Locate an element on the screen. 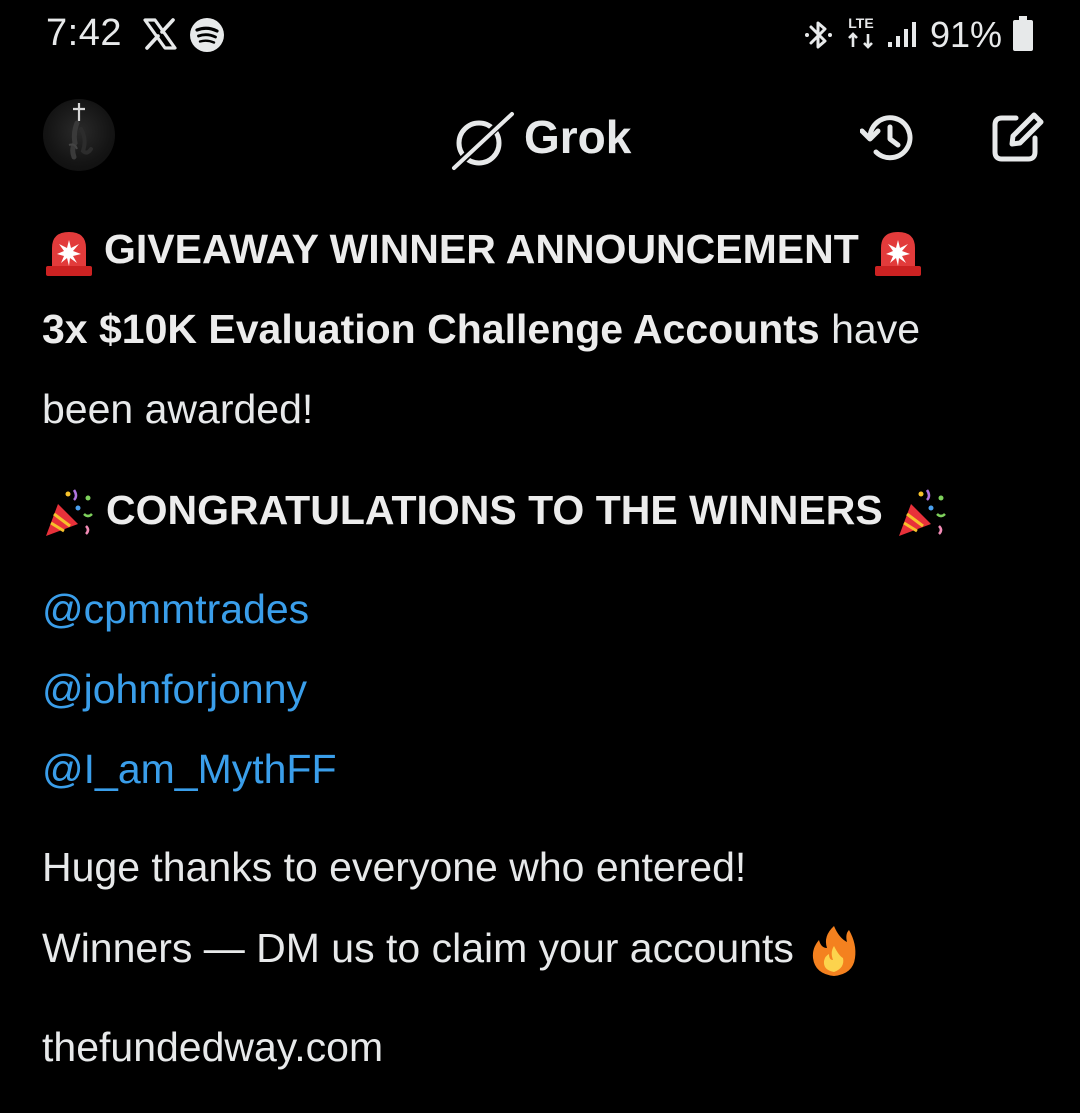 The height and width of the screenshot is (1113, 1080). spotify-icon is located at coordinates (207, 35).